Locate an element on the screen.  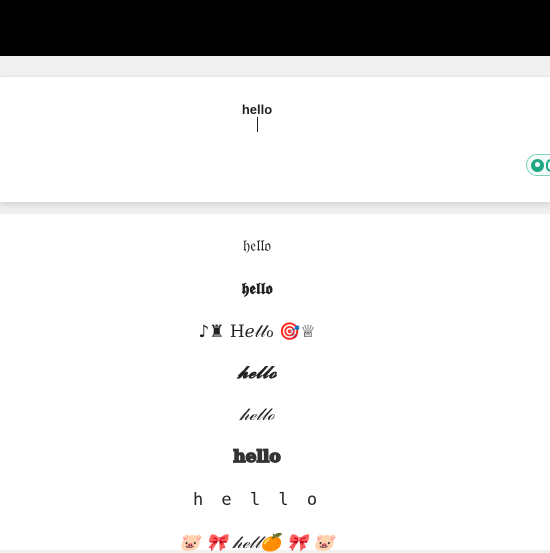
font-result-bold-fraktur: 𝖍𝖊𝖑𝖑𝖔 is located at coordinates (257, 289).